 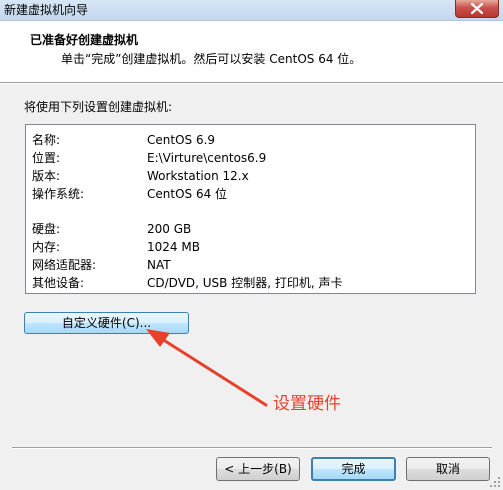 I want to click on summary-row-other-devices: 其他设备: CD/DVD, USB 控制器, 打印机, 声卡, so click(x=250, y=283).